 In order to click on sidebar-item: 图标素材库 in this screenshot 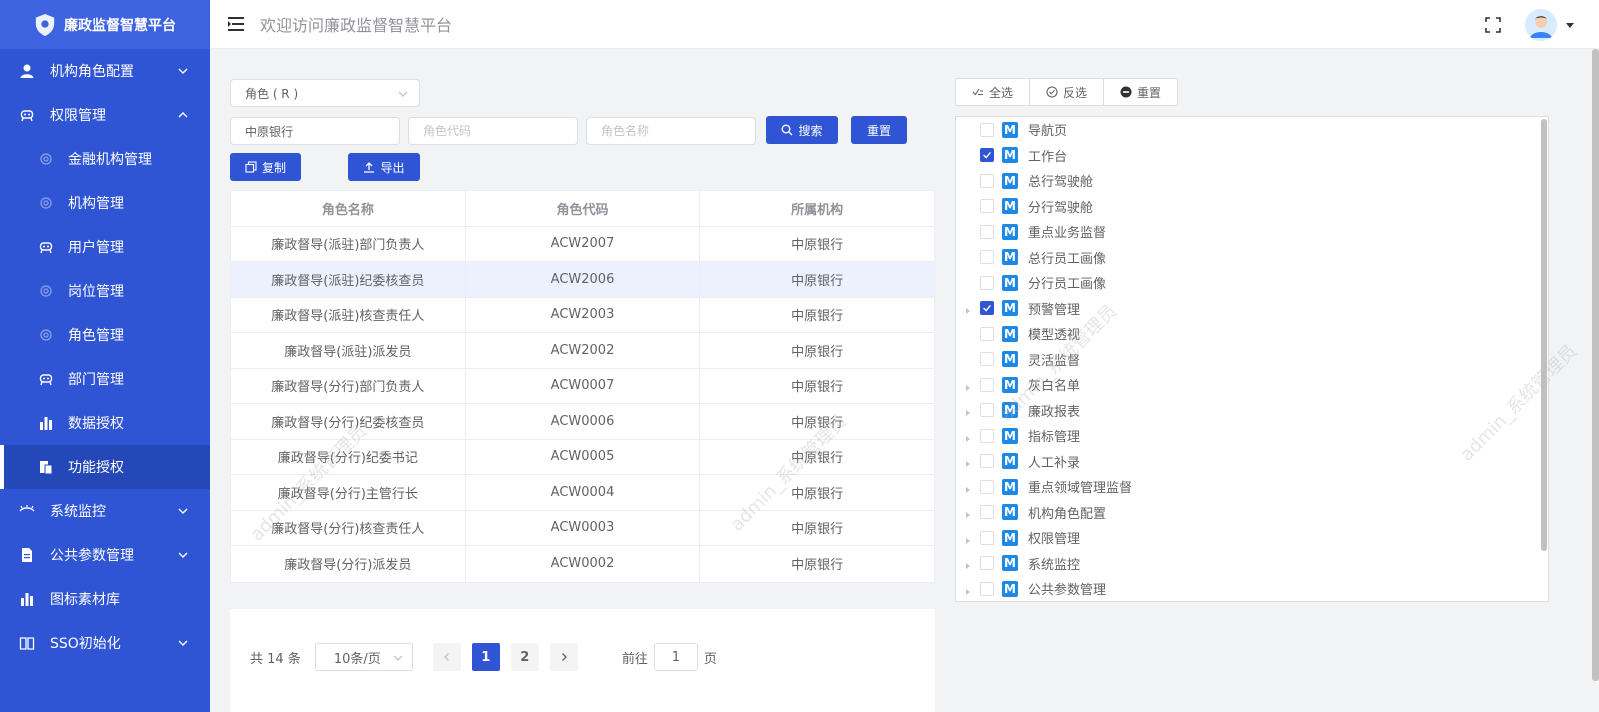, I will do `click(105, 599)`.